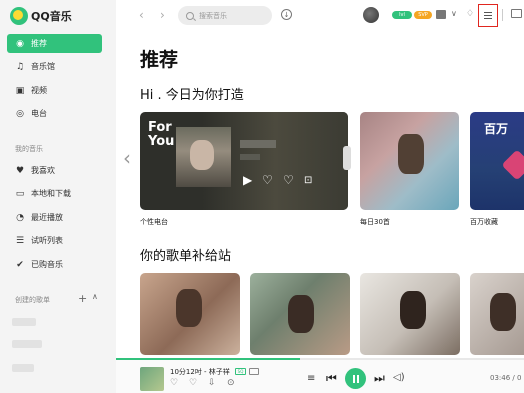 The width and height of the screenshot is (524, 393). Describe the element at coordinates (190, 15) in the screenshot. I see `search-icon` at that location.